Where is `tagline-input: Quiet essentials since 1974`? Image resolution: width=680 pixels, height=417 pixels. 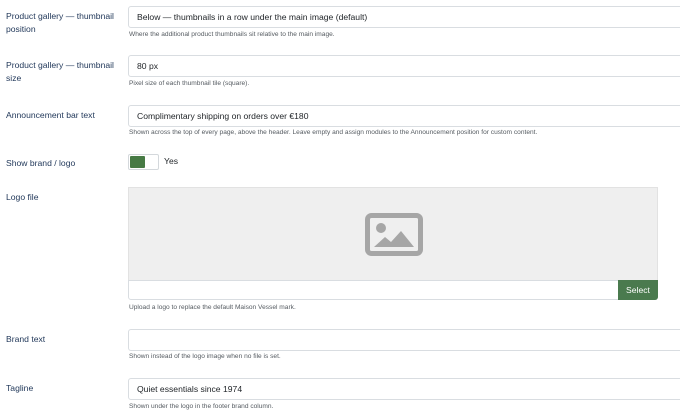
tagline-input: Quiet essentials since 1974 is located at coordinates (404, 389).